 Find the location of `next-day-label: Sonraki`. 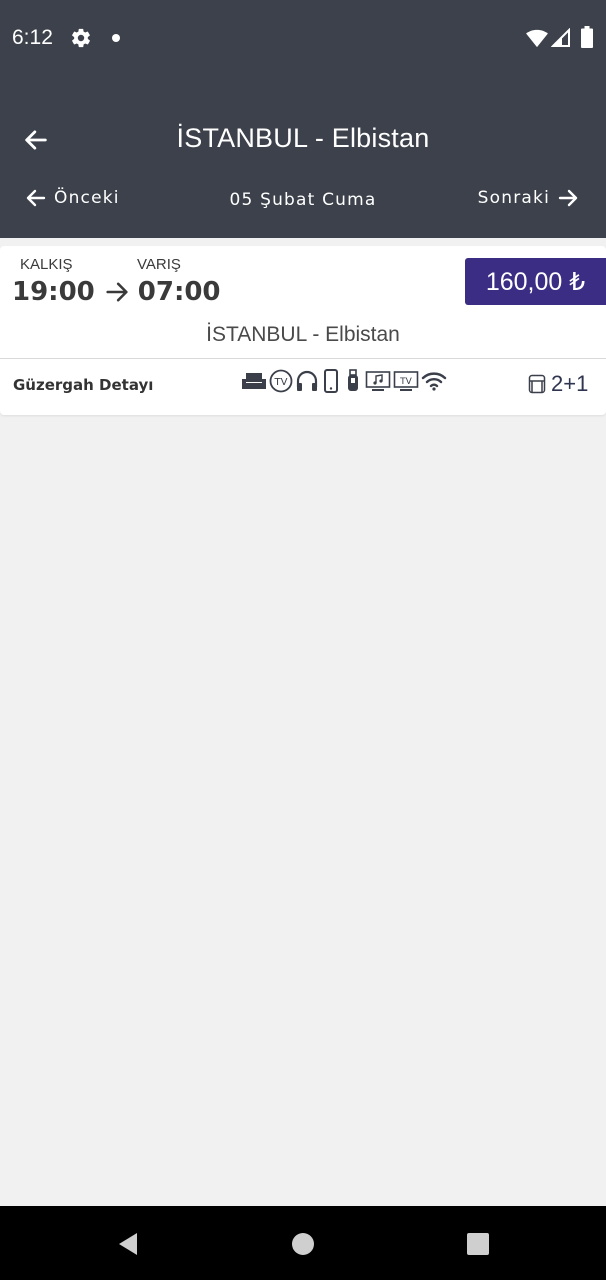

next-day-label: Sonraki is located at coordinates (513, 198).